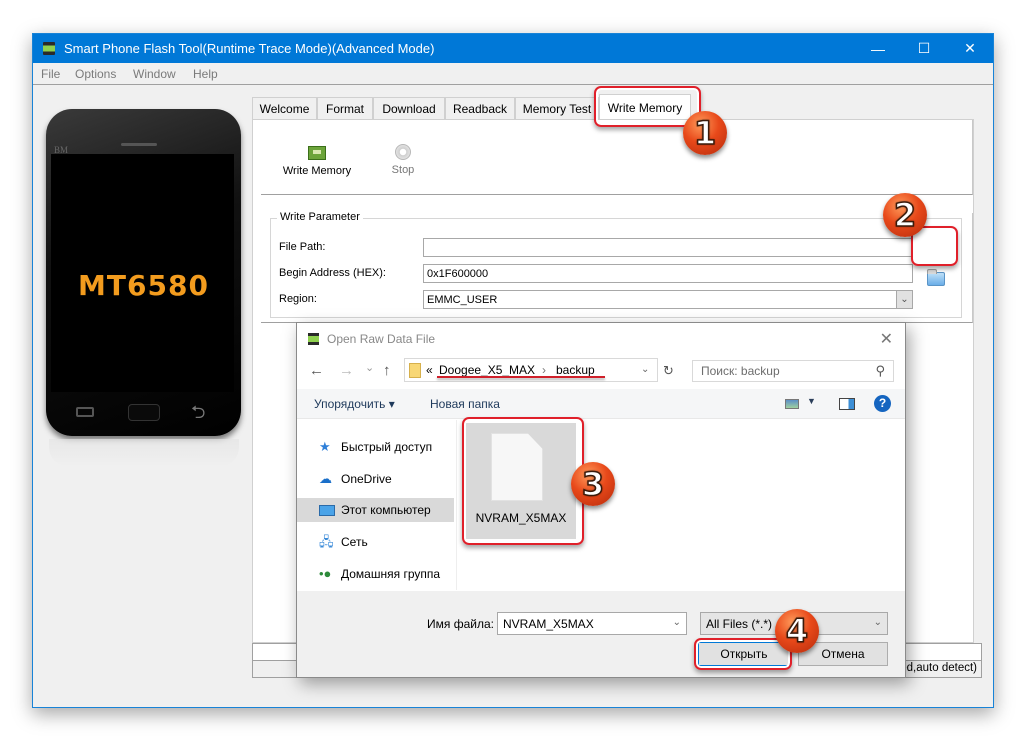  Describe the element at coordinates (369, 367) in the screenshot. I see `recent-locations-icon: ⌄` at that location.